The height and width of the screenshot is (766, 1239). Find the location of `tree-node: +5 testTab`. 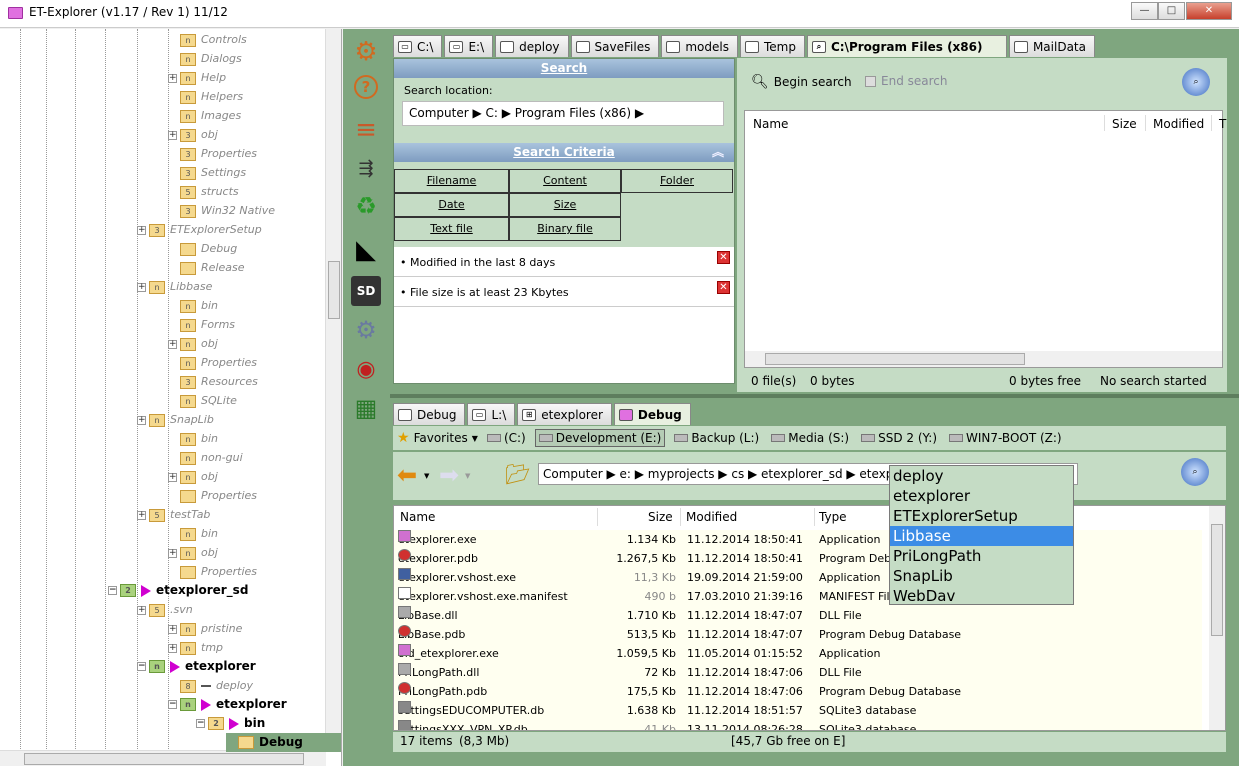

tree-node: +5 testTab is located at coordinates (173, 514).